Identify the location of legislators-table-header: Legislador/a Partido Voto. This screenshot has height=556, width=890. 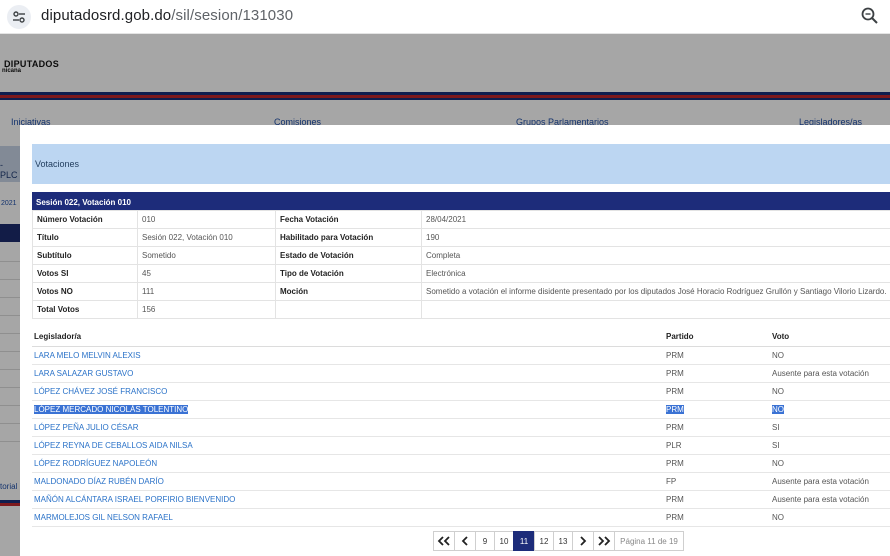
(461, 337).